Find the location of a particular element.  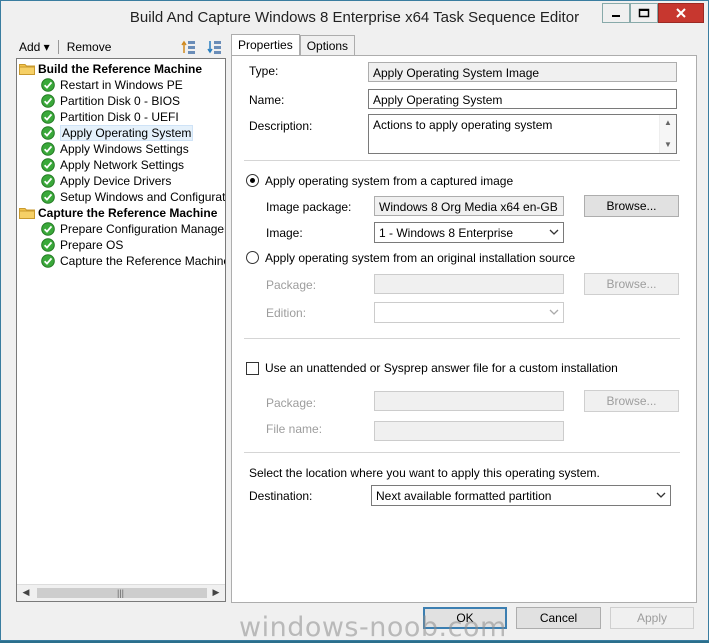

watermark: windows-noob.com is located at coordinates (373, 627).